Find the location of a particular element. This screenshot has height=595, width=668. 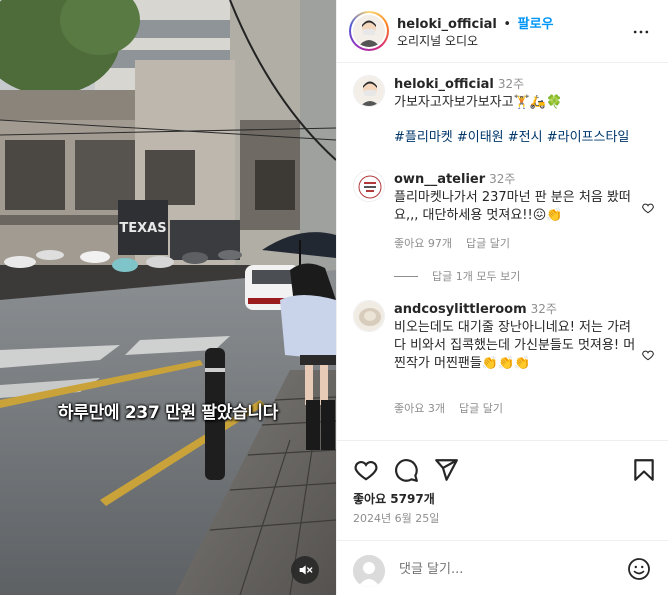

post-header: heloki_official • 팔로우 오리지널 오디오 is located at coordinates (502, 31).